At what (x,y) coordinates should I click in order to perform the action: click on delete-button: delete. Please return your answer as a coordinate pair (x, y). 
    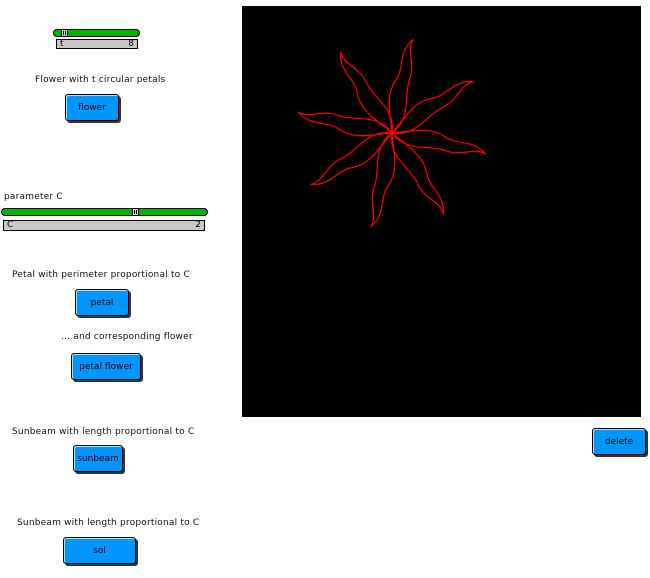
    Looking at the image, I should click on (619, 441).